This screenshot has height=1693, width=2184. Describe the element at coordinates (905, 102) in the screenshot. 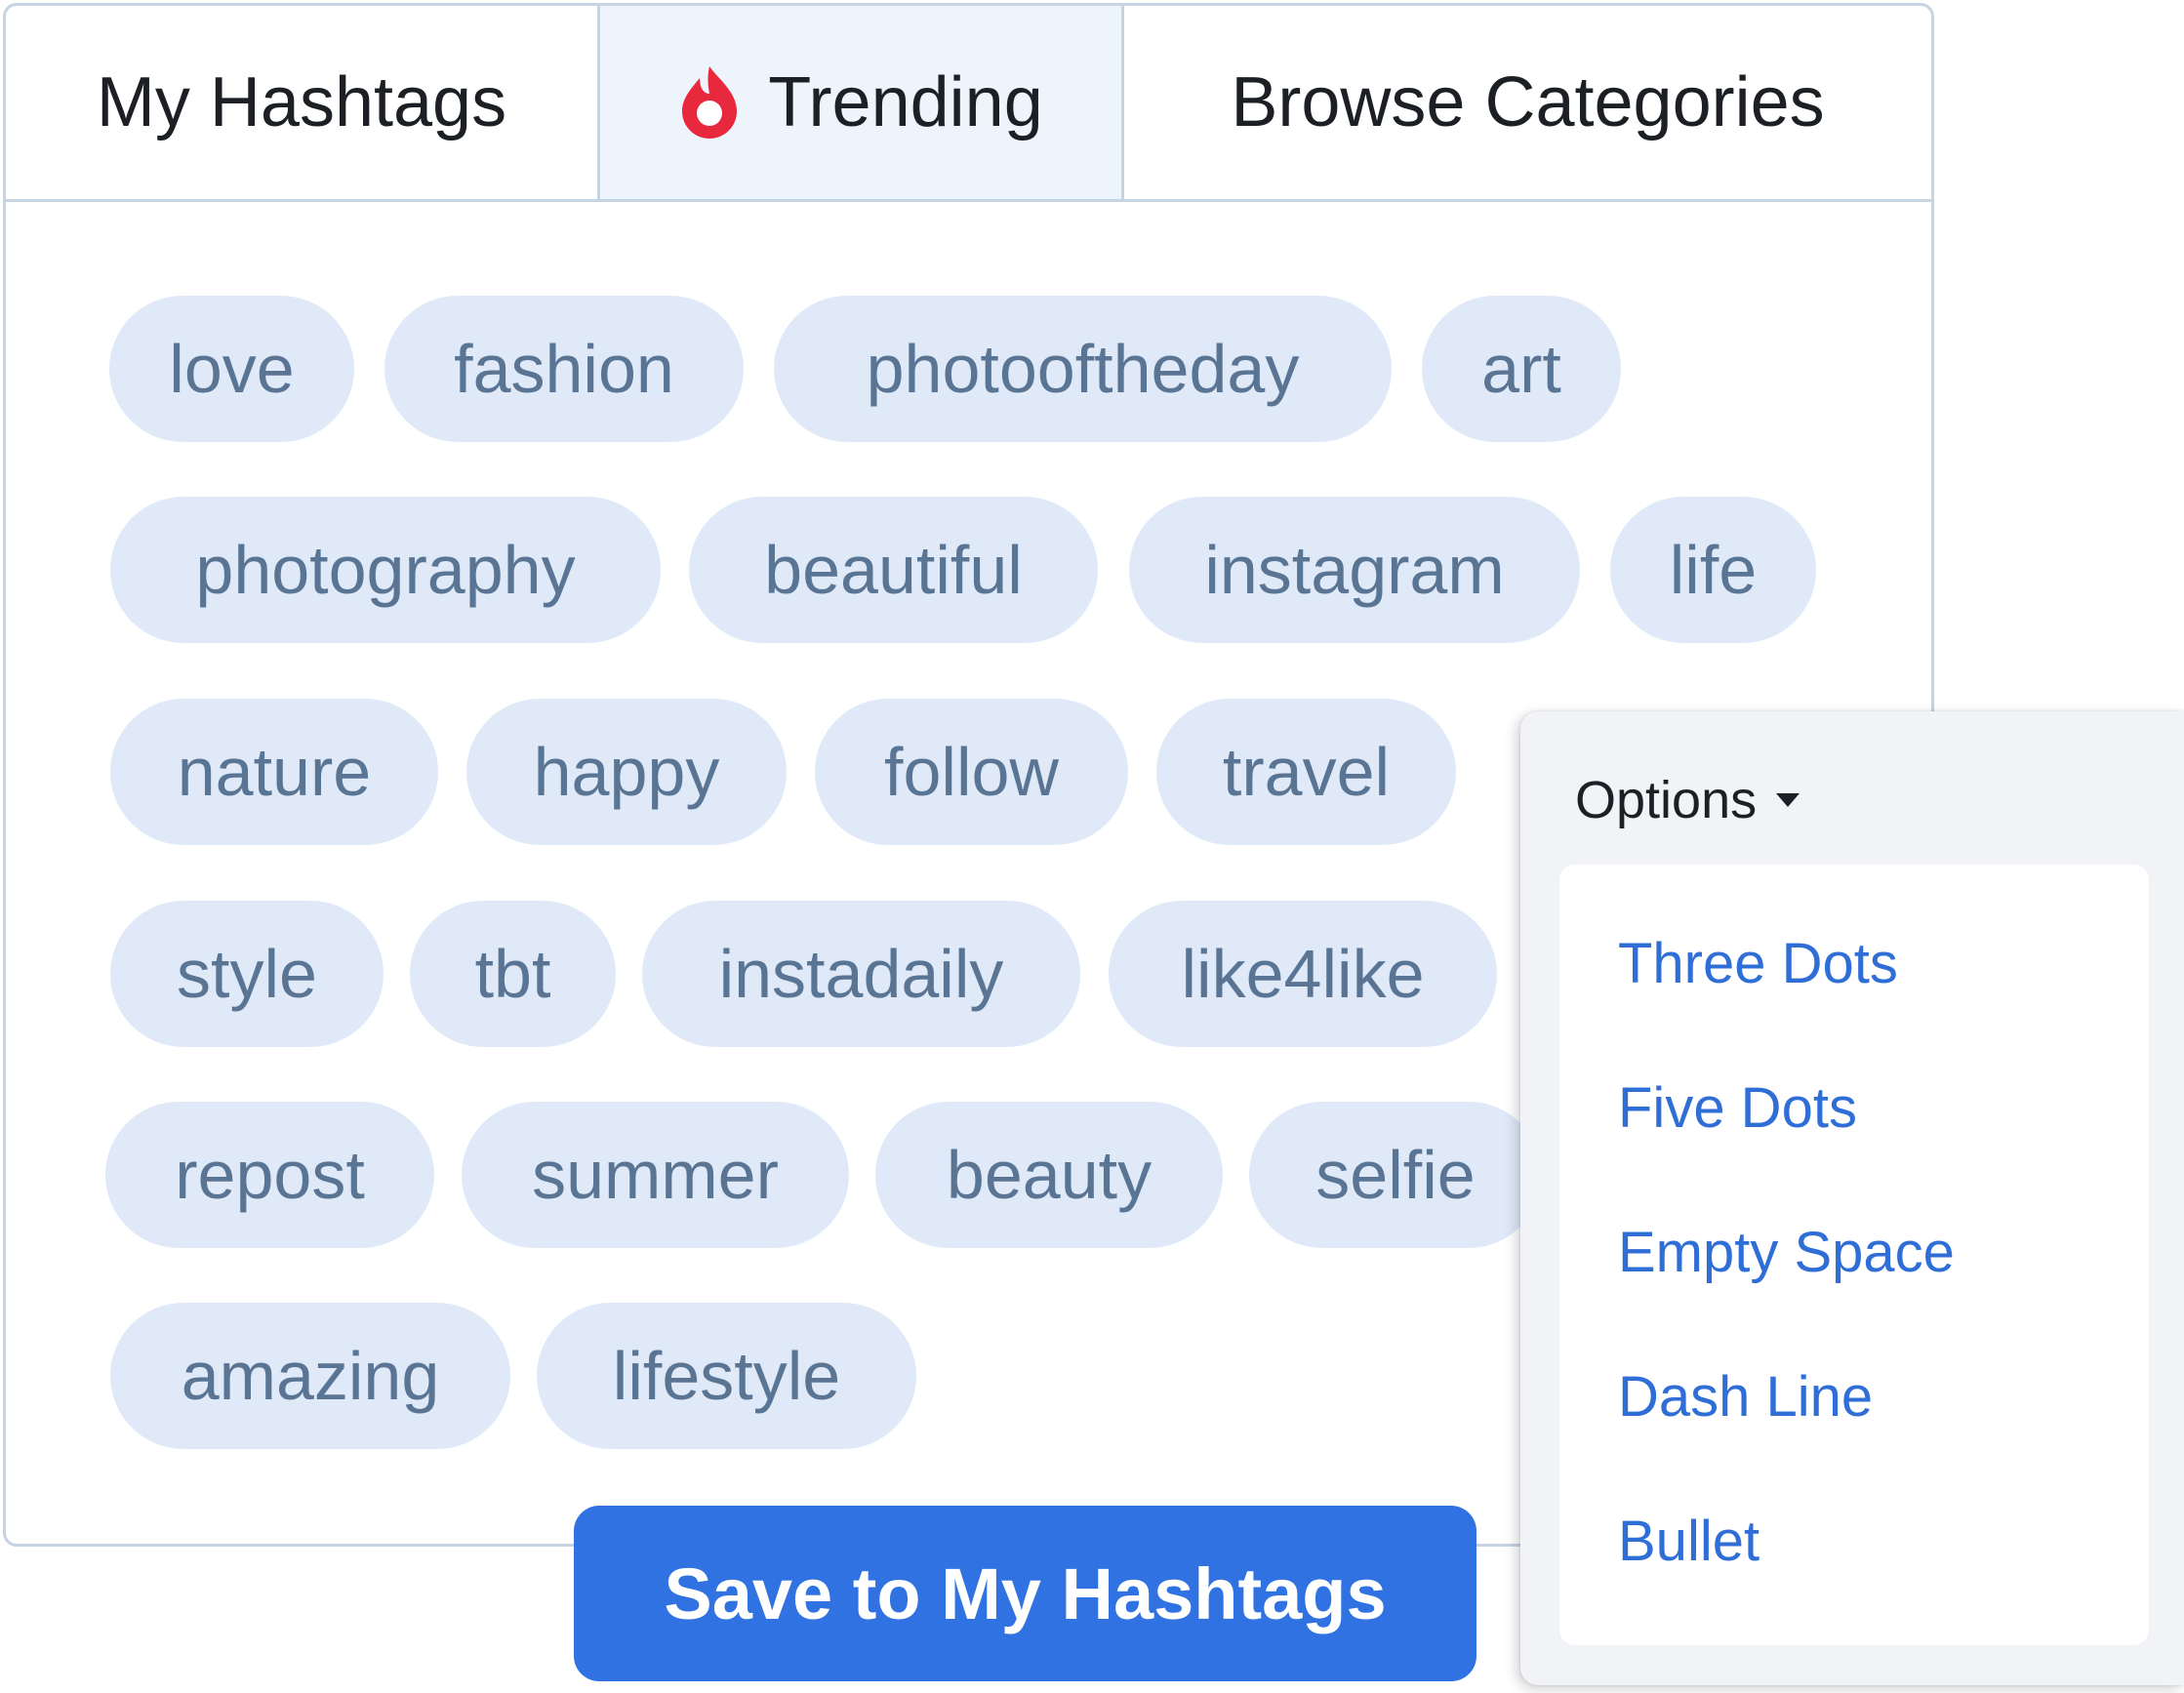

I see `tab-trending-label: Trending` at that location.